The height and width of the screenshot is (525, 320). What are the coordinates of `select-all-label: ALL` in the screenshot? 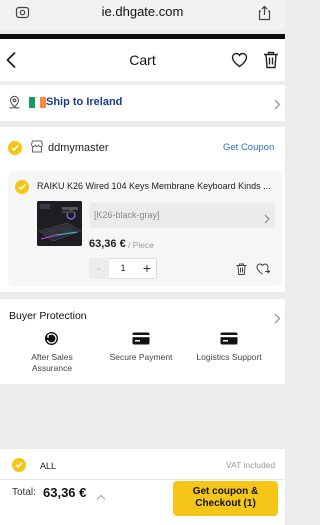 It's located at (48, 466).